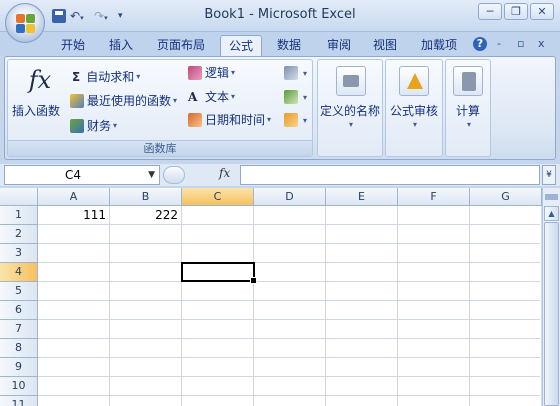 The width and height of the screenshot is (560, 406). Describe the element at coordinates (36, 110) in the screenshot. I see `insert-function-button: 插入函数` at that location.